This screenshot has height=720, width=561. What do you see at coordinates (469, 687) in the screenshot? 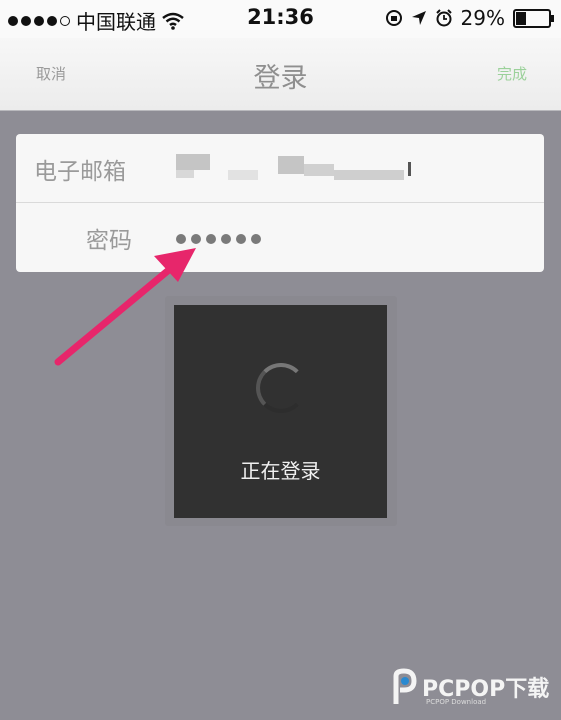
I see `watermark-logo: PCPOP下载 PCPOP Download` at bounding box center [469, 687].